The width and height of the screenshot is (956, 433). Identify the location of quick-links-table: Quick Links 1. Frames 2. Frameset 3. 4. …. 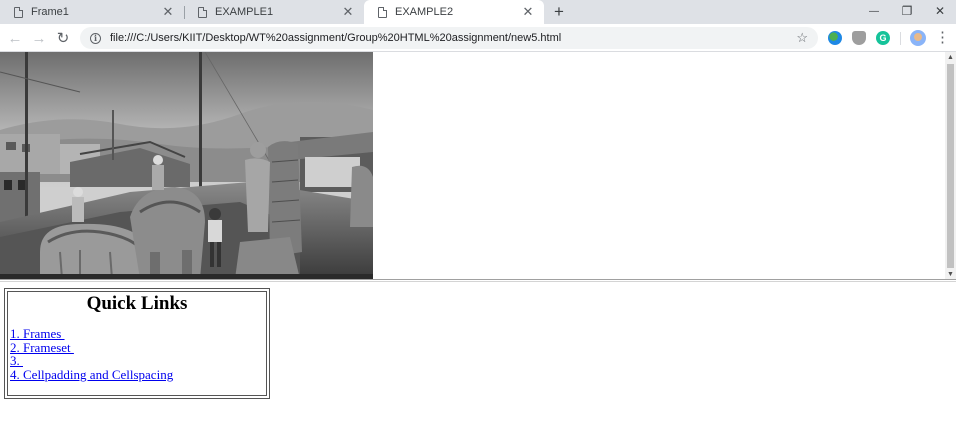
(137, 343).